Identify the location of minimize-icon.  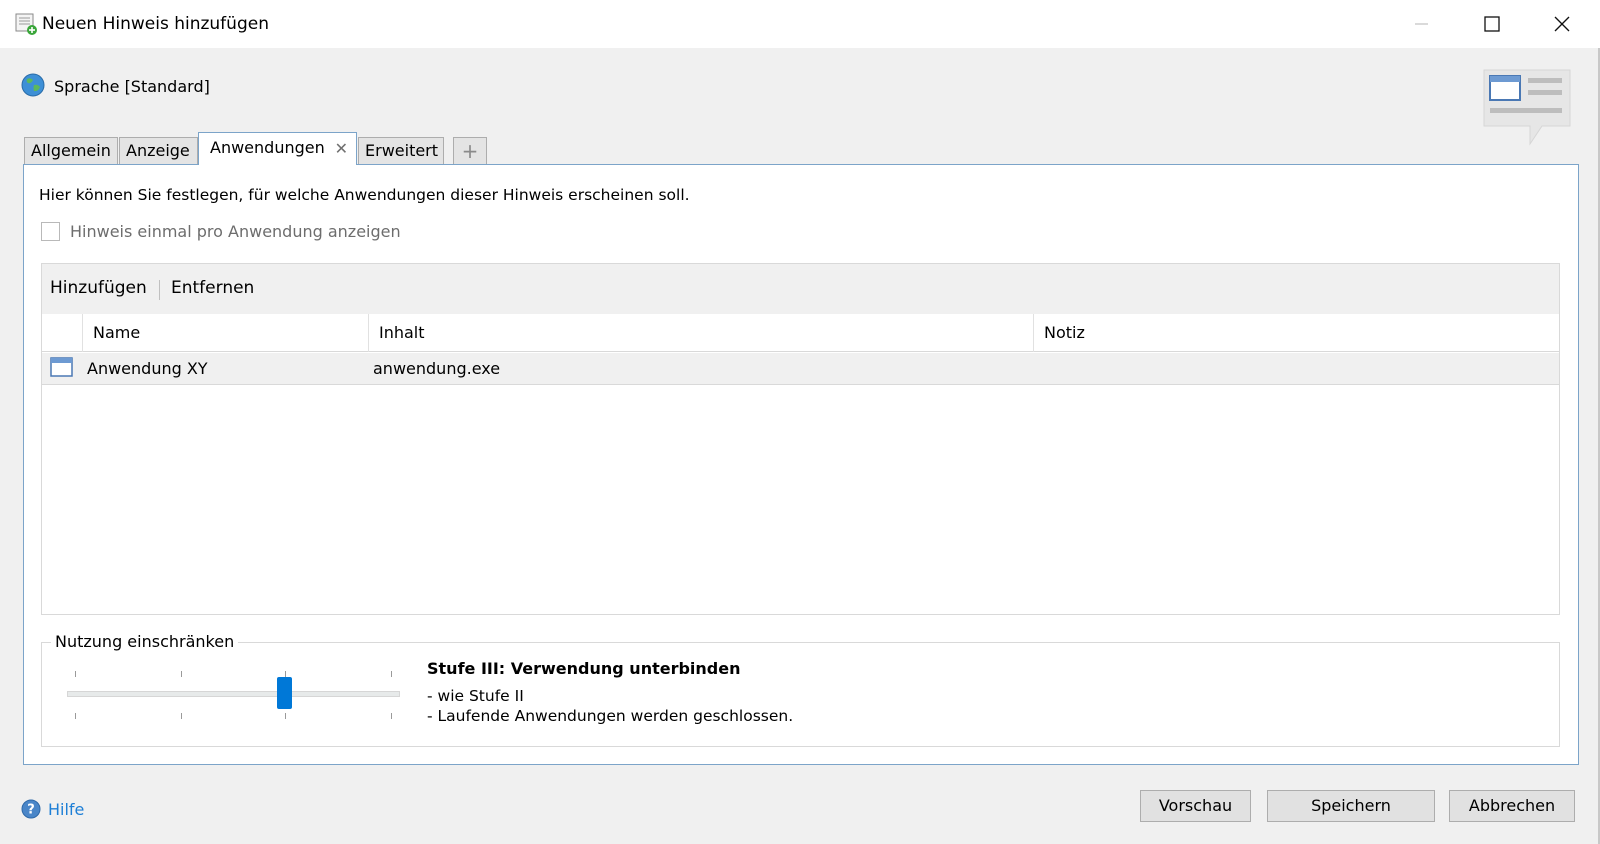
(1421, 24).